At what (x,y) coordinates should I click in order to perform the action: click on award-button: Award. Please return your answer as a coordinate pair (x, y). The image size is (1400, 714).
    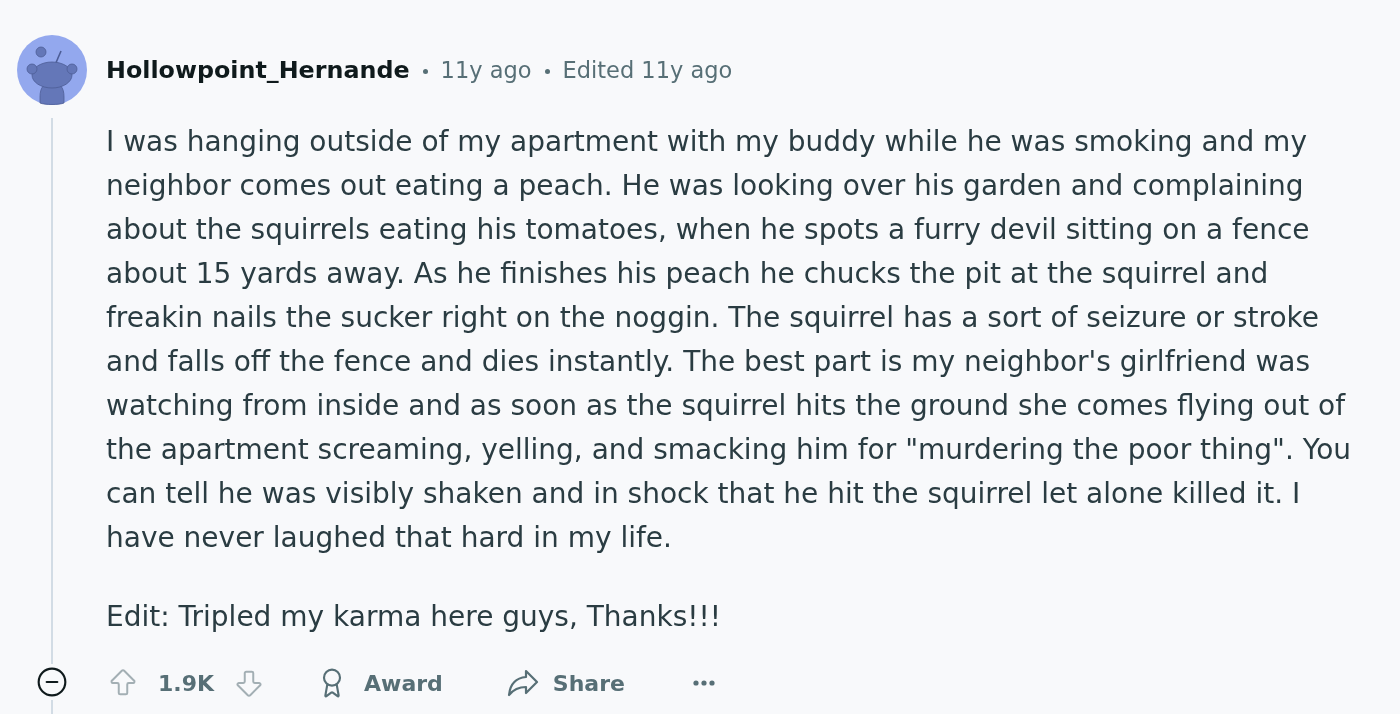
    Looking at the image, I should click on (379, 683).